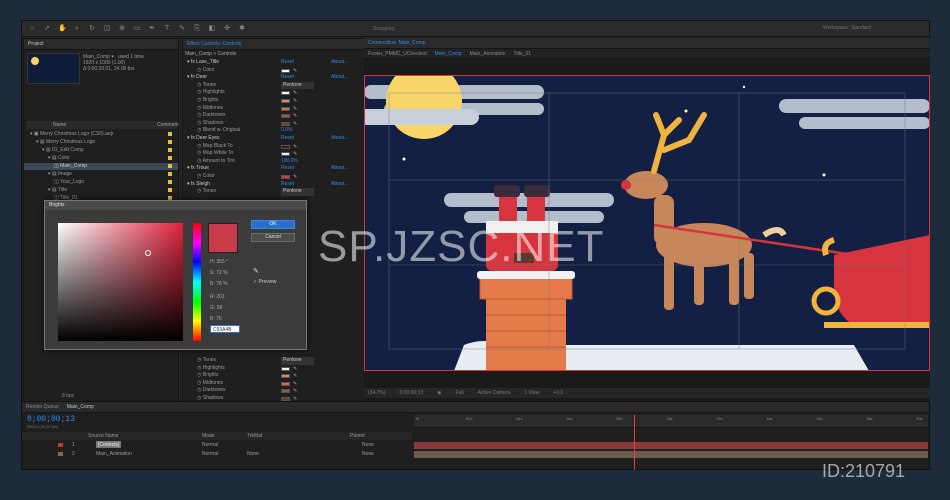  What do you see at coordinates (120, 282) in the screenshot?
I see `color-spectrum` at bounding box center [120, 282].